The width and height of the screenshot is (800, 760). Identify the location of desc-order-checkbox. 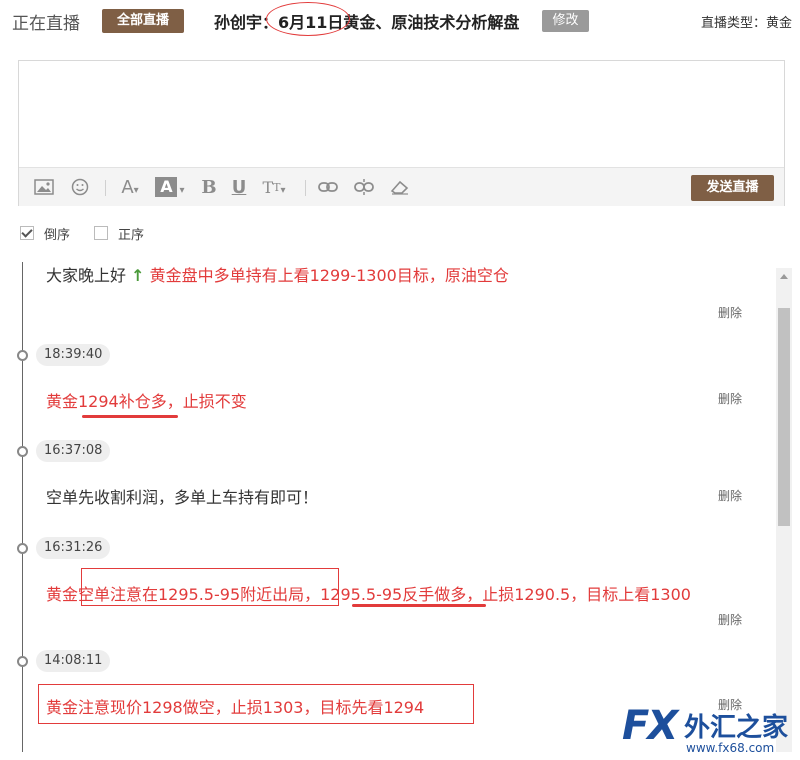
(27, 233).